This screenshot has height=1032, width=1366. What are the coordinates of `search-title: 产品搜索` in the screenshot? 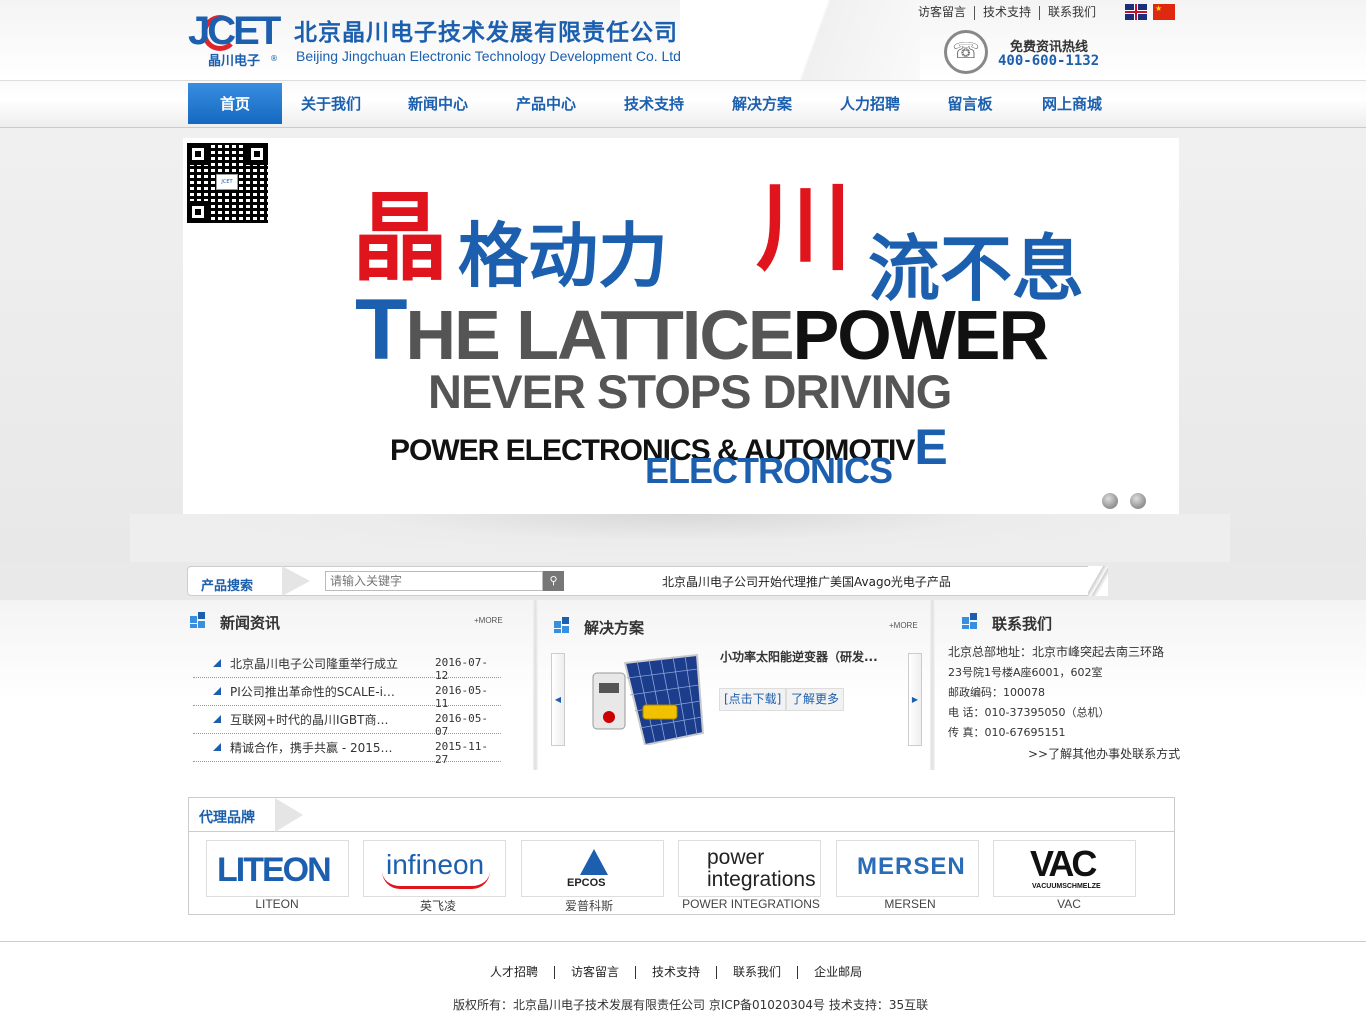 It's located at (227, 586).